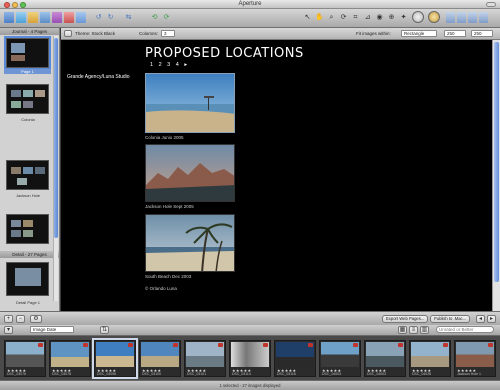 This screenshot has width=500, height=390. Describe the element at coordinates (319, 17) in the screenshot. I see `scroll-tool-icon: ✋` at that location.